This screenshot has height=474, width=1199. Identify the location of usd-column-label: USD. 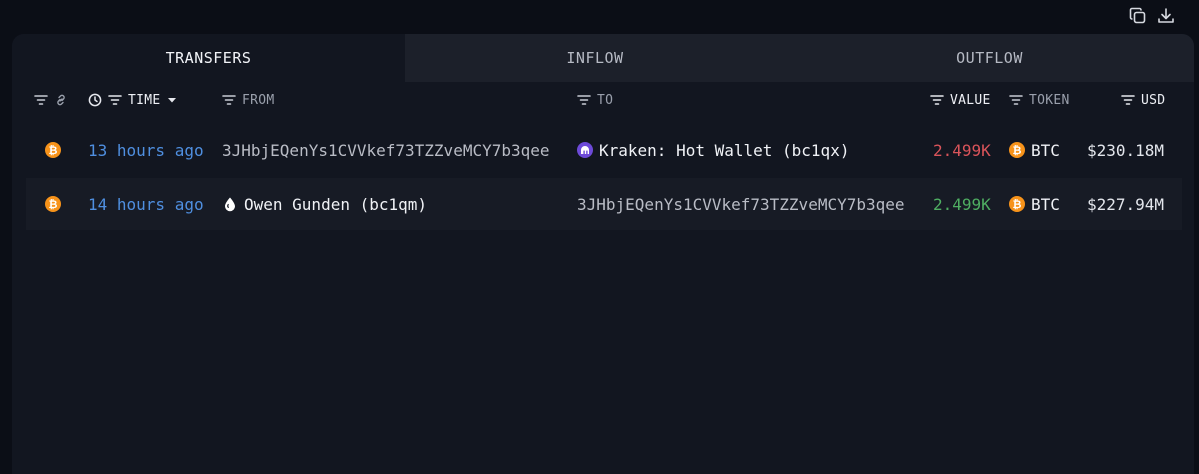
(1153, 100).